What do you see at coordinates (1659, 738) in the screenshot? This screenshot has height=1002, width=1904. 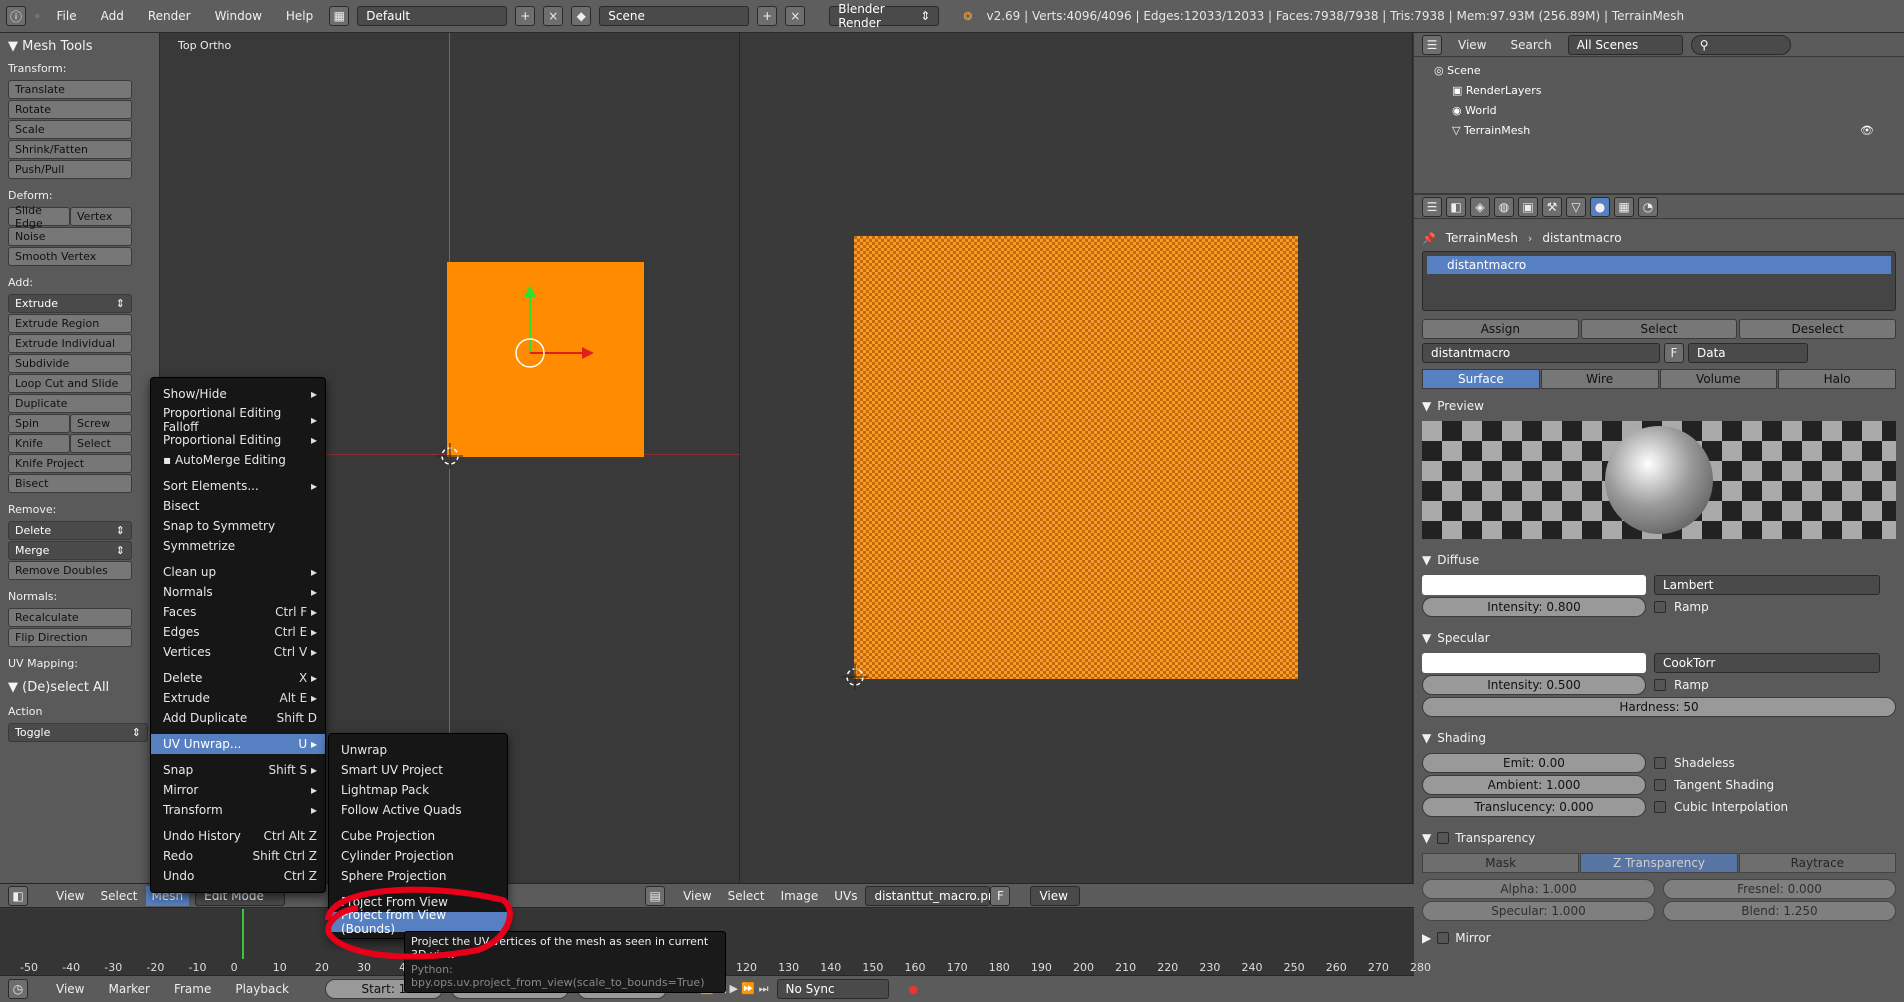 I see `shading-header: ▼ Shading` at bounding box center [1659, 738].